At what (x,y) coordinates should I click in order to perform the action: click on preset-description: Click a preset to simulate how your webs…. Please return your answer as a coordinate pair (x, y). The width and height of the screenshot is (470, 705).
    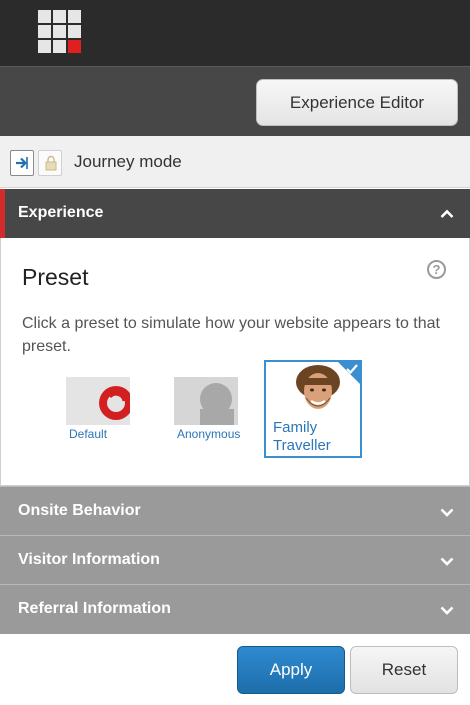
    Looking at the image, I should click on (231, 335).